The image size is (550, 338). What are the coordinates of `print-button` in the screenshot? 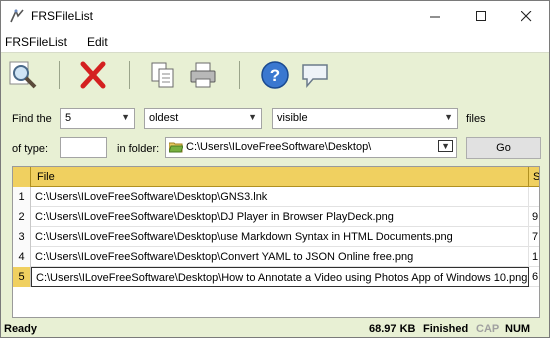 It's located at (203, 75).